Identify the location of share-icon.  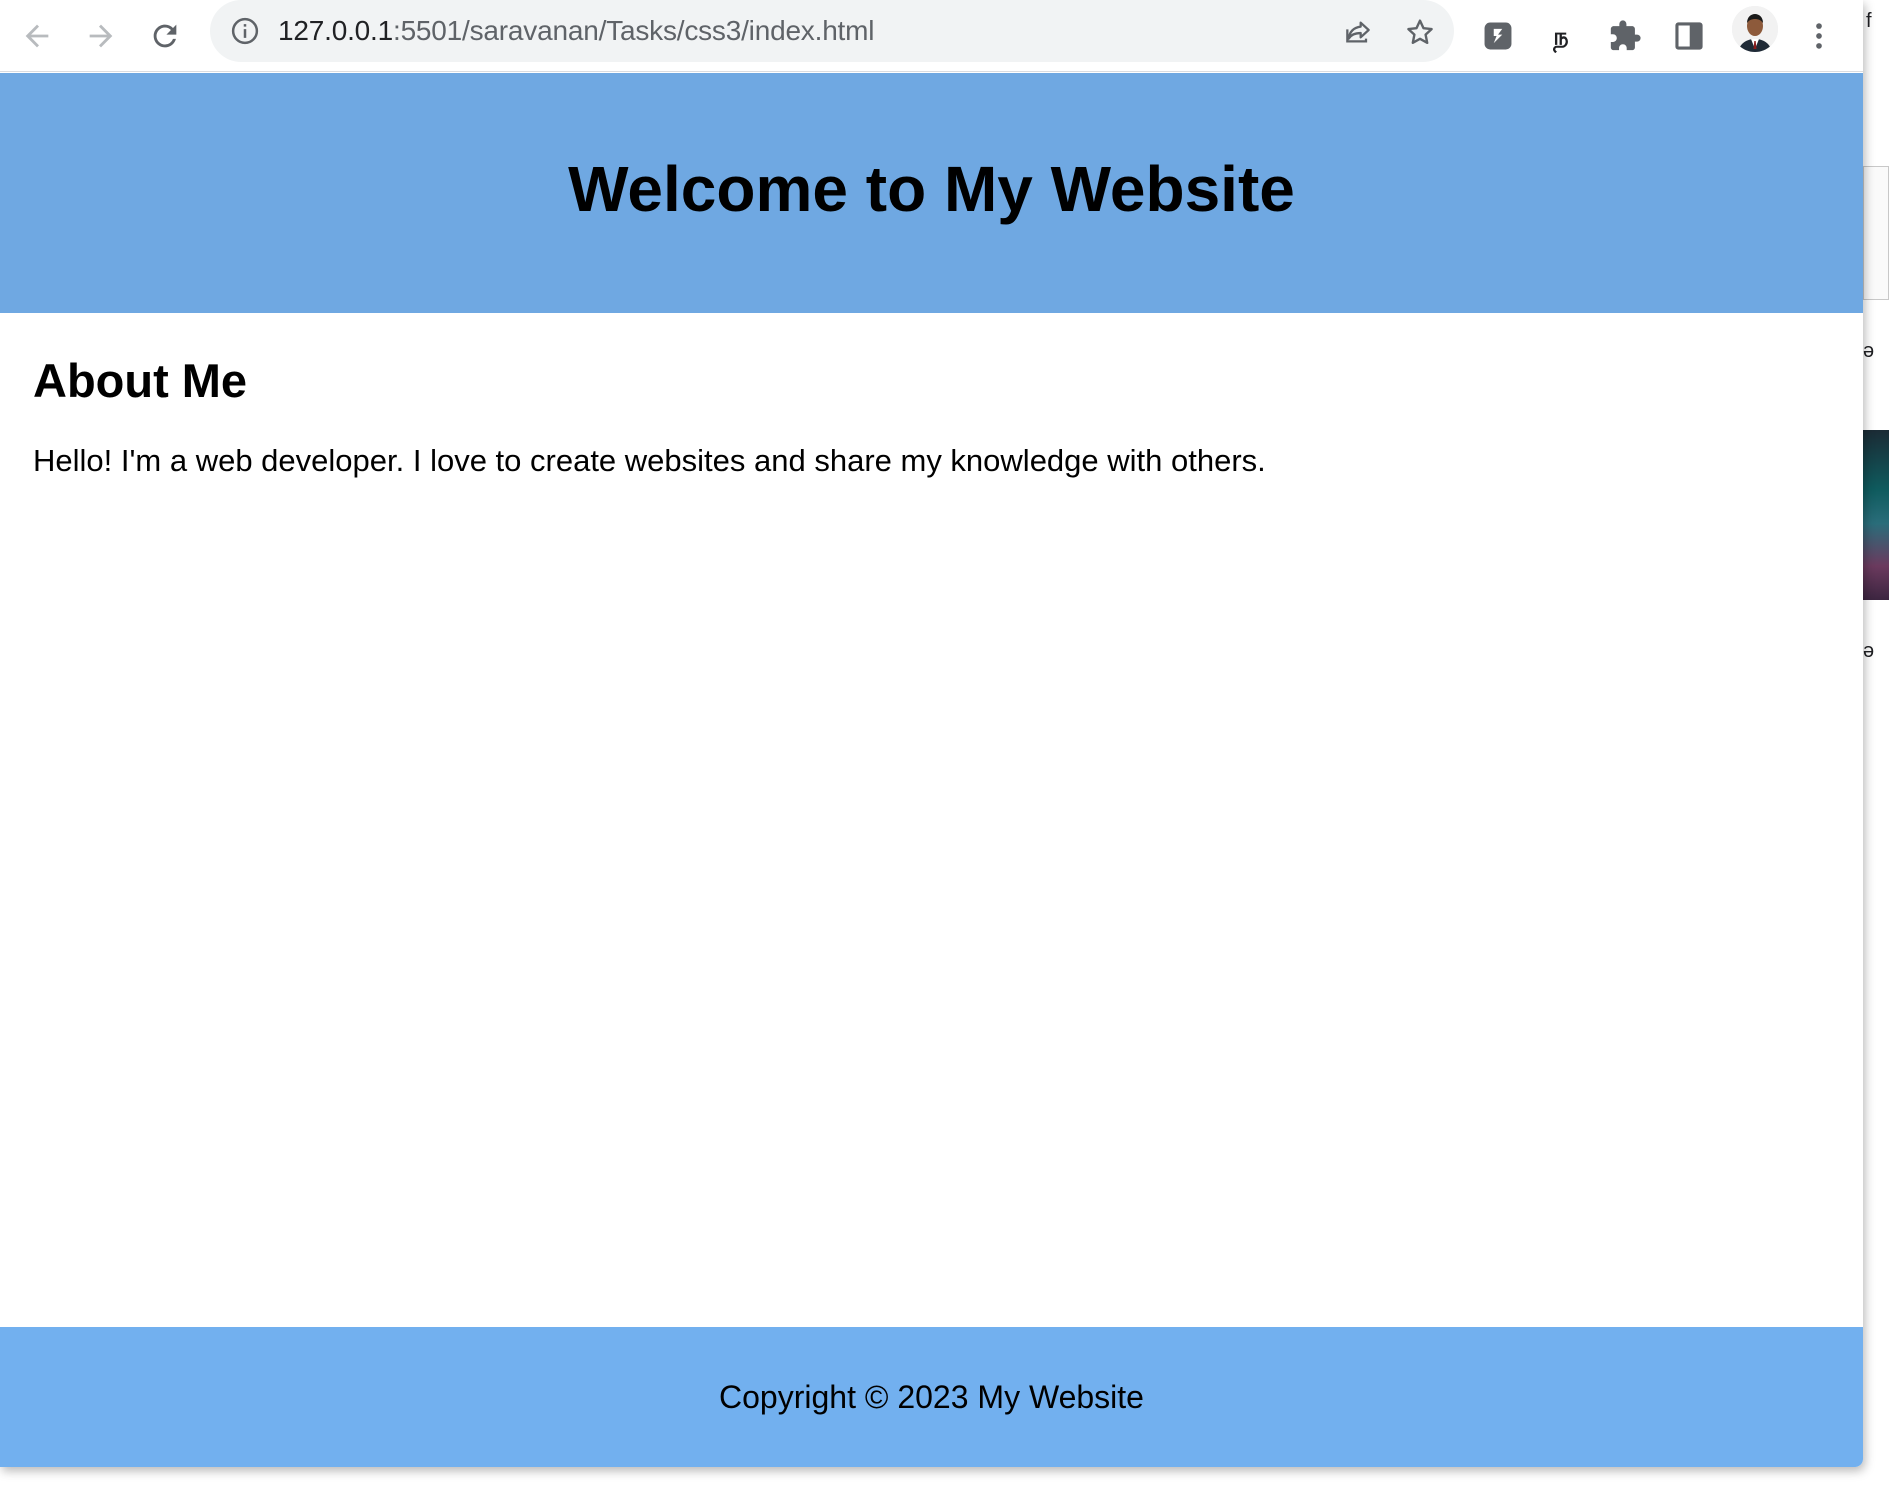
(1358, 32).